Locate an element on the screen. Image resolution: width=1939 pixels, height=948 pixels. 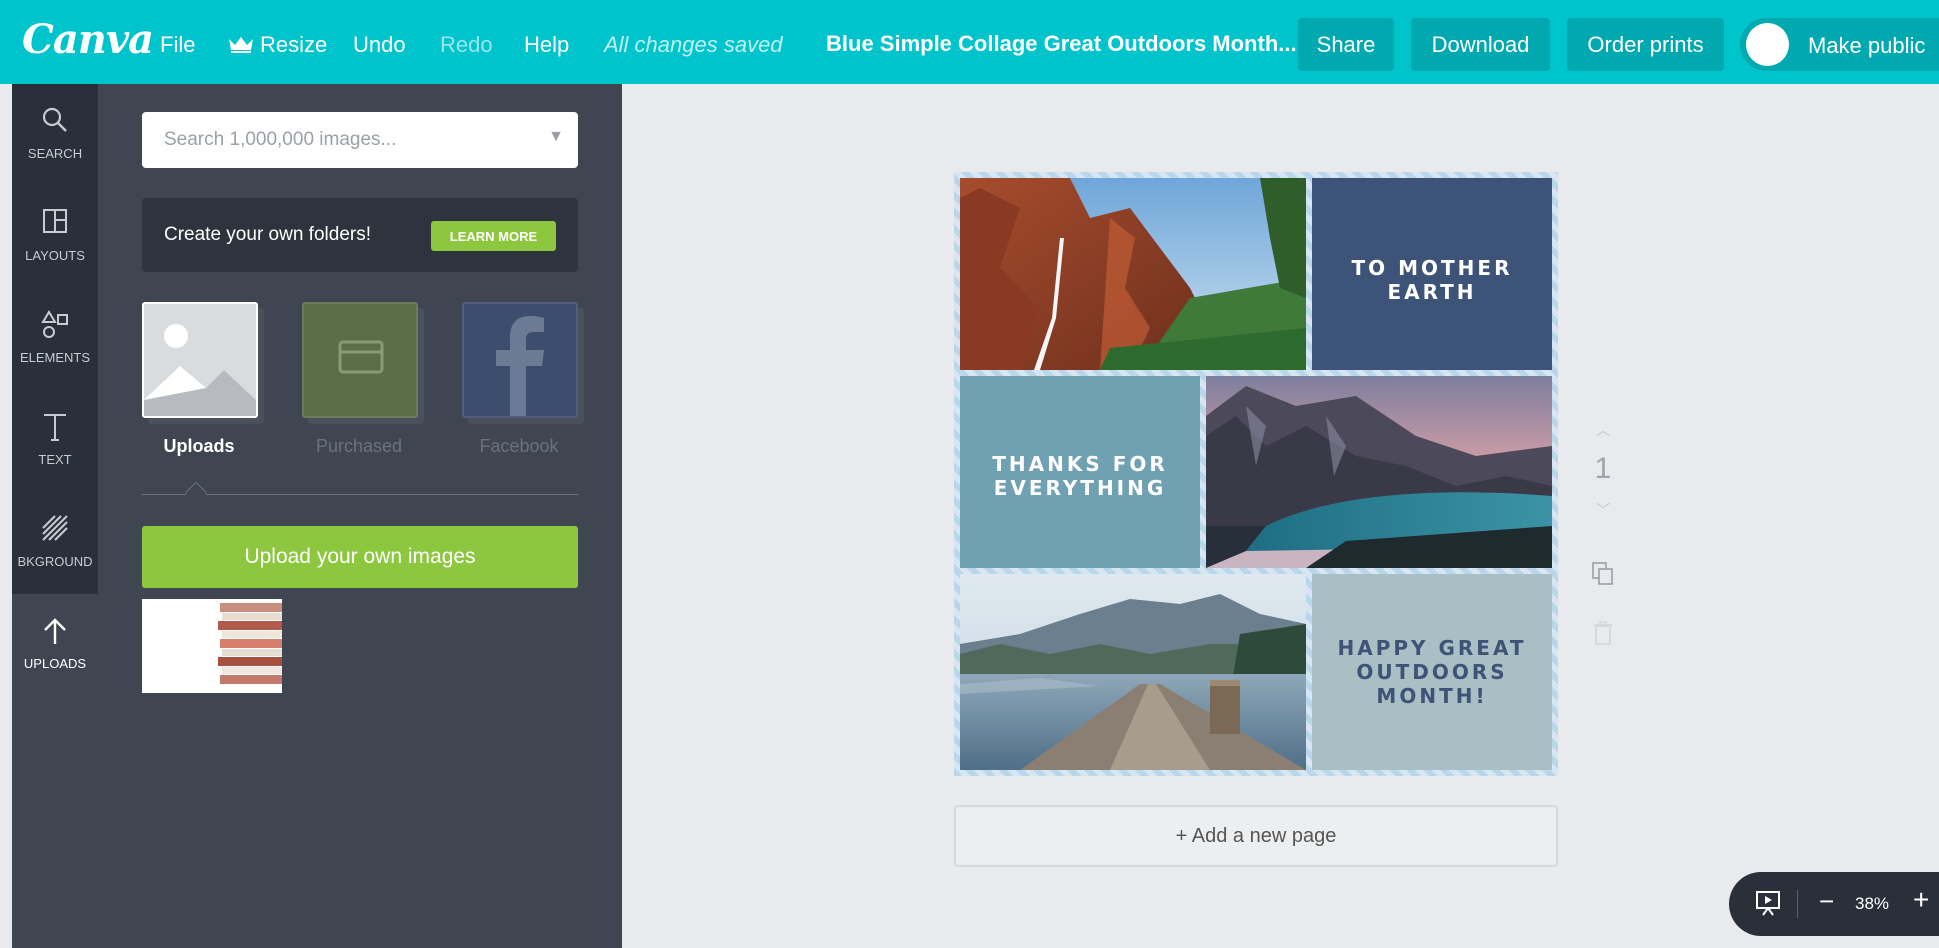
rail-item-search: SEARCH is located at coordinates (55, 135).